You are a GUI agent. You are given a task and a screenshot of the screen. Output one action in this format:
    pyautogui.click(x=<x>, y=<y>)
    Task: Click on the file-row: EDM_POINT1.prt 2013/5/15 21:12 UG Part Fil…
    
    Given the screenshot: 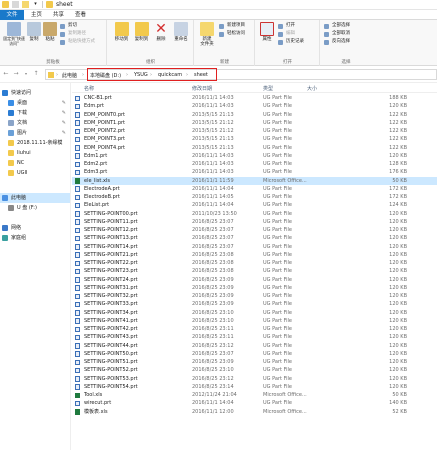 What is the action you would take?
    pyautogui.click(x=254, y=123)
    